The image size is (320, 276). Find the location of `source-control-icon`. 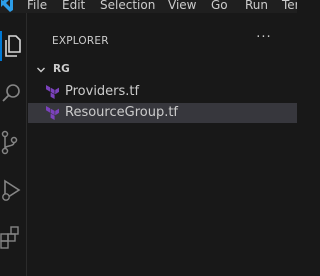

source-control-icon is located at coordinates (13, 144).